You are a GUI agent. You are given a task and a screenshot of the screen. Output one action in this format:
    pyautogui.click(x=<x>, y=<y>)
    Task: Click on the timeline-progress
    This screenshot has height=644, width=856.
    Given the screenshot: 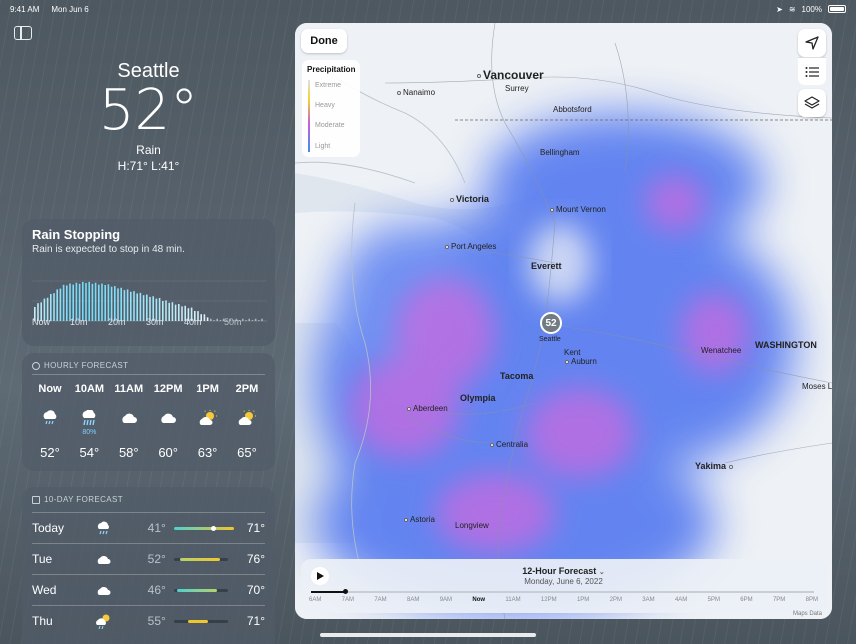 What is the action you would take?
    pyautogui.click(x=328, y=592)
    